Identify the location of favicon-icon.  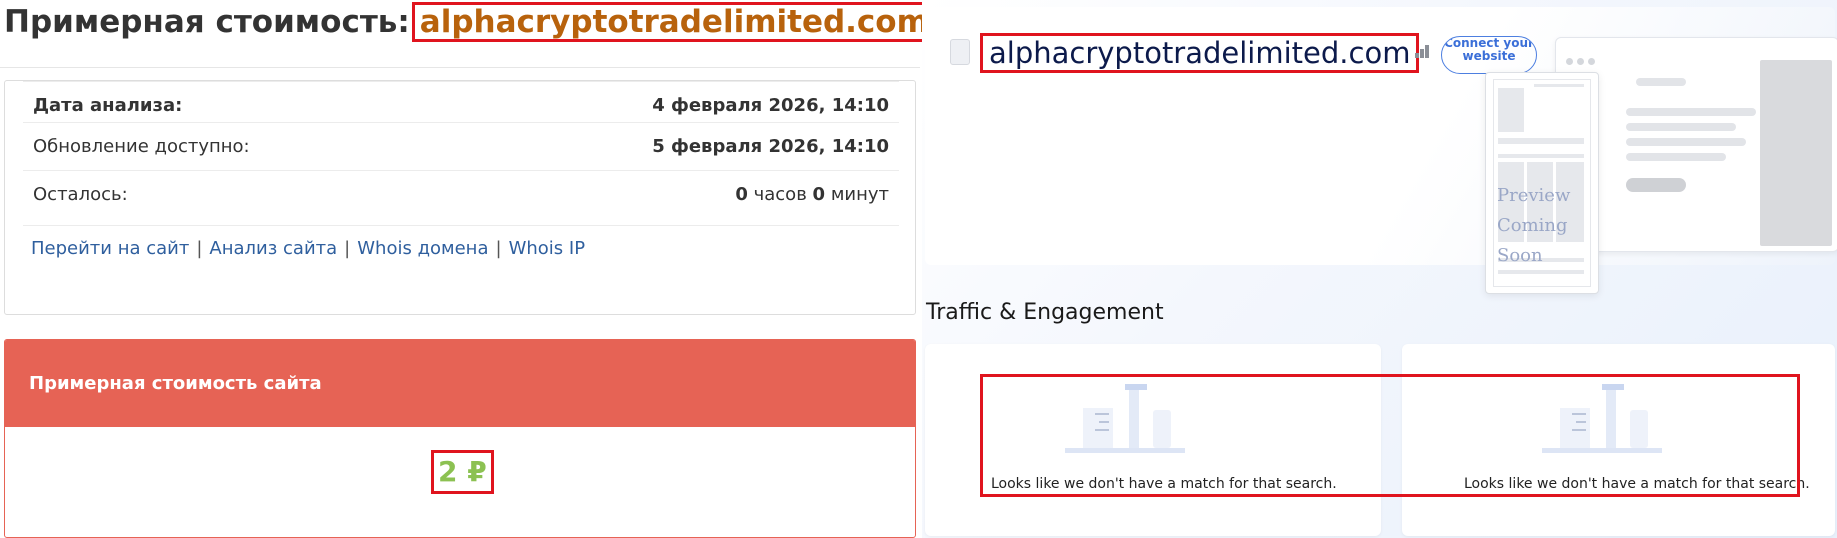
(960, 52).